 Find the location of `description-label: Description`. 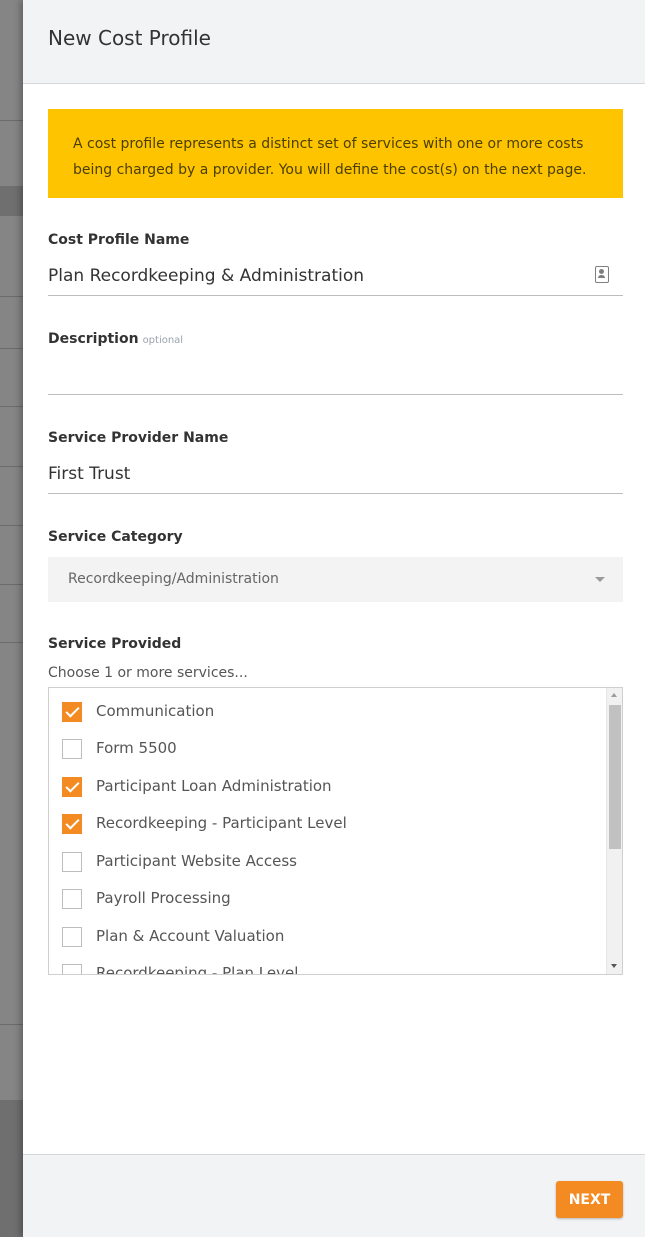

description-label: Description is located at coordinates (93, 339).